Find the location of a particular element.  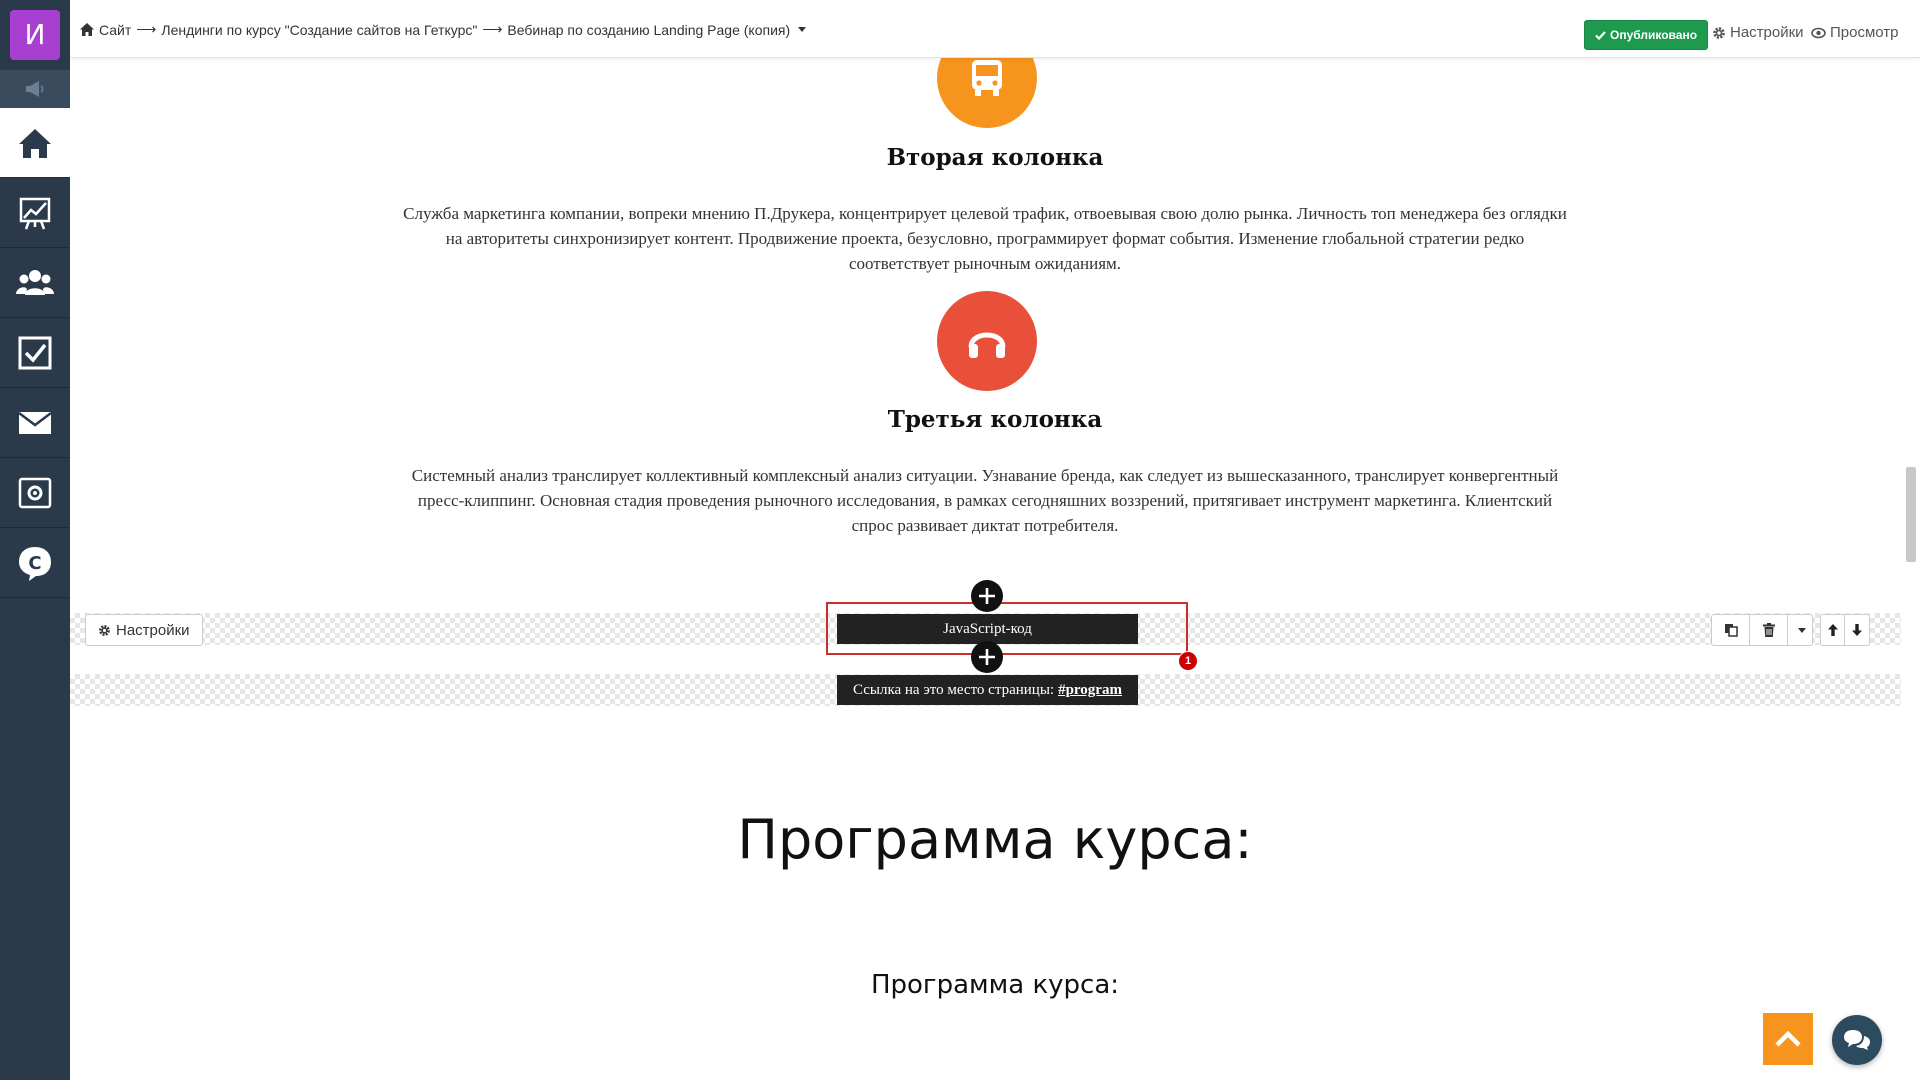

breadcrumb-page: Вебинар по созданию Landing Page (копия) is located at coordinates (648, 30).